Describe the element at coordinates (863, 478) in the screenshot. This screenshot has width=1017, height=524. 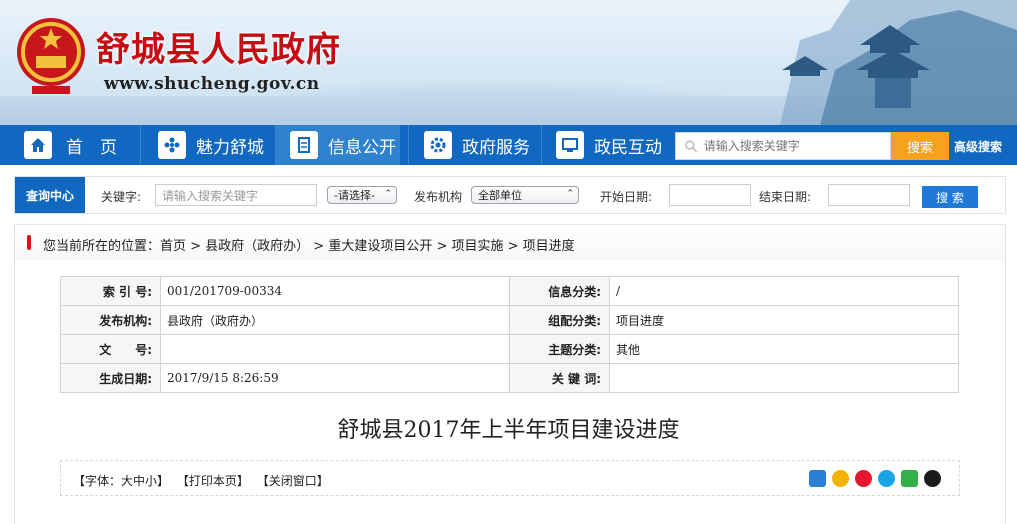
I see `share-weibo-icon` at that location.